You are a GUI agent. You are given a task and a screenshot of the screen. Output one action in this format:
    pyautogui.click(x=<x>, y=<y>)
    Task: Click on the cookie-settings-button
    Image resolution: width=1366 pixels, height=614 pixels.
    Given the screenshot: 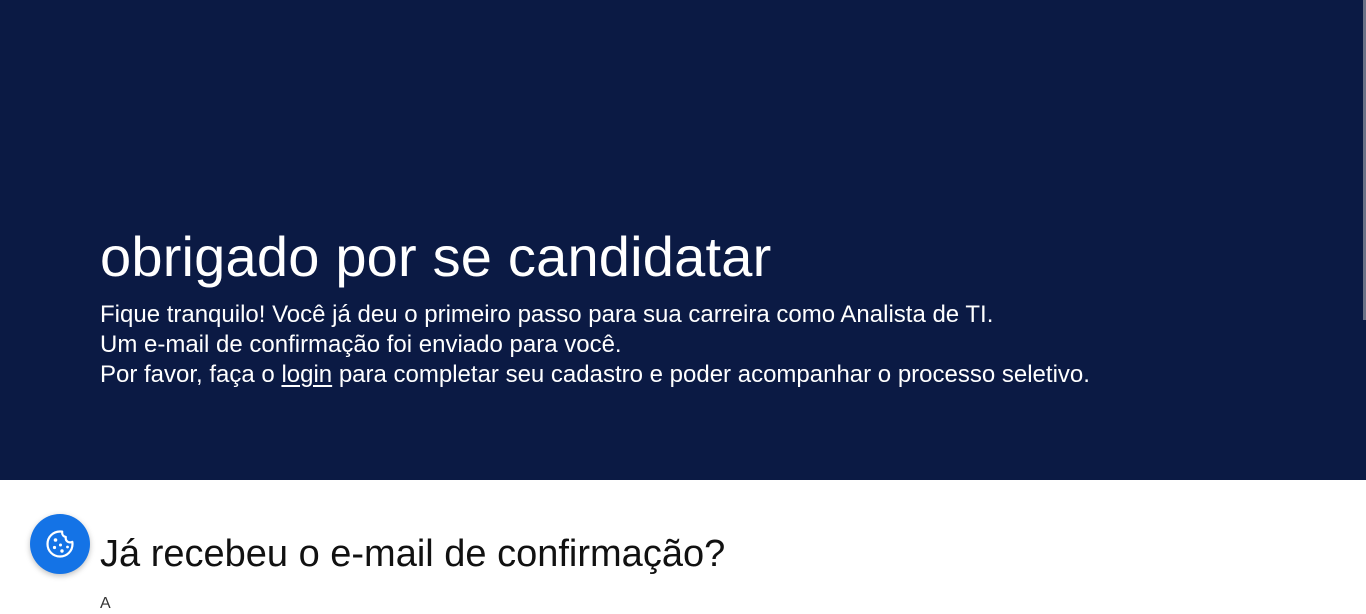 What is the action you would take?
    pyautogui.click(x=60, y=544)
    